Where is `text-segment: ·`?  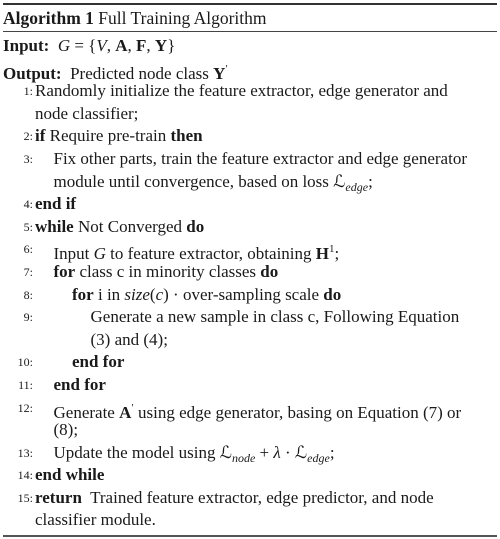 text-segment: · is located at coordinates (287, 452).